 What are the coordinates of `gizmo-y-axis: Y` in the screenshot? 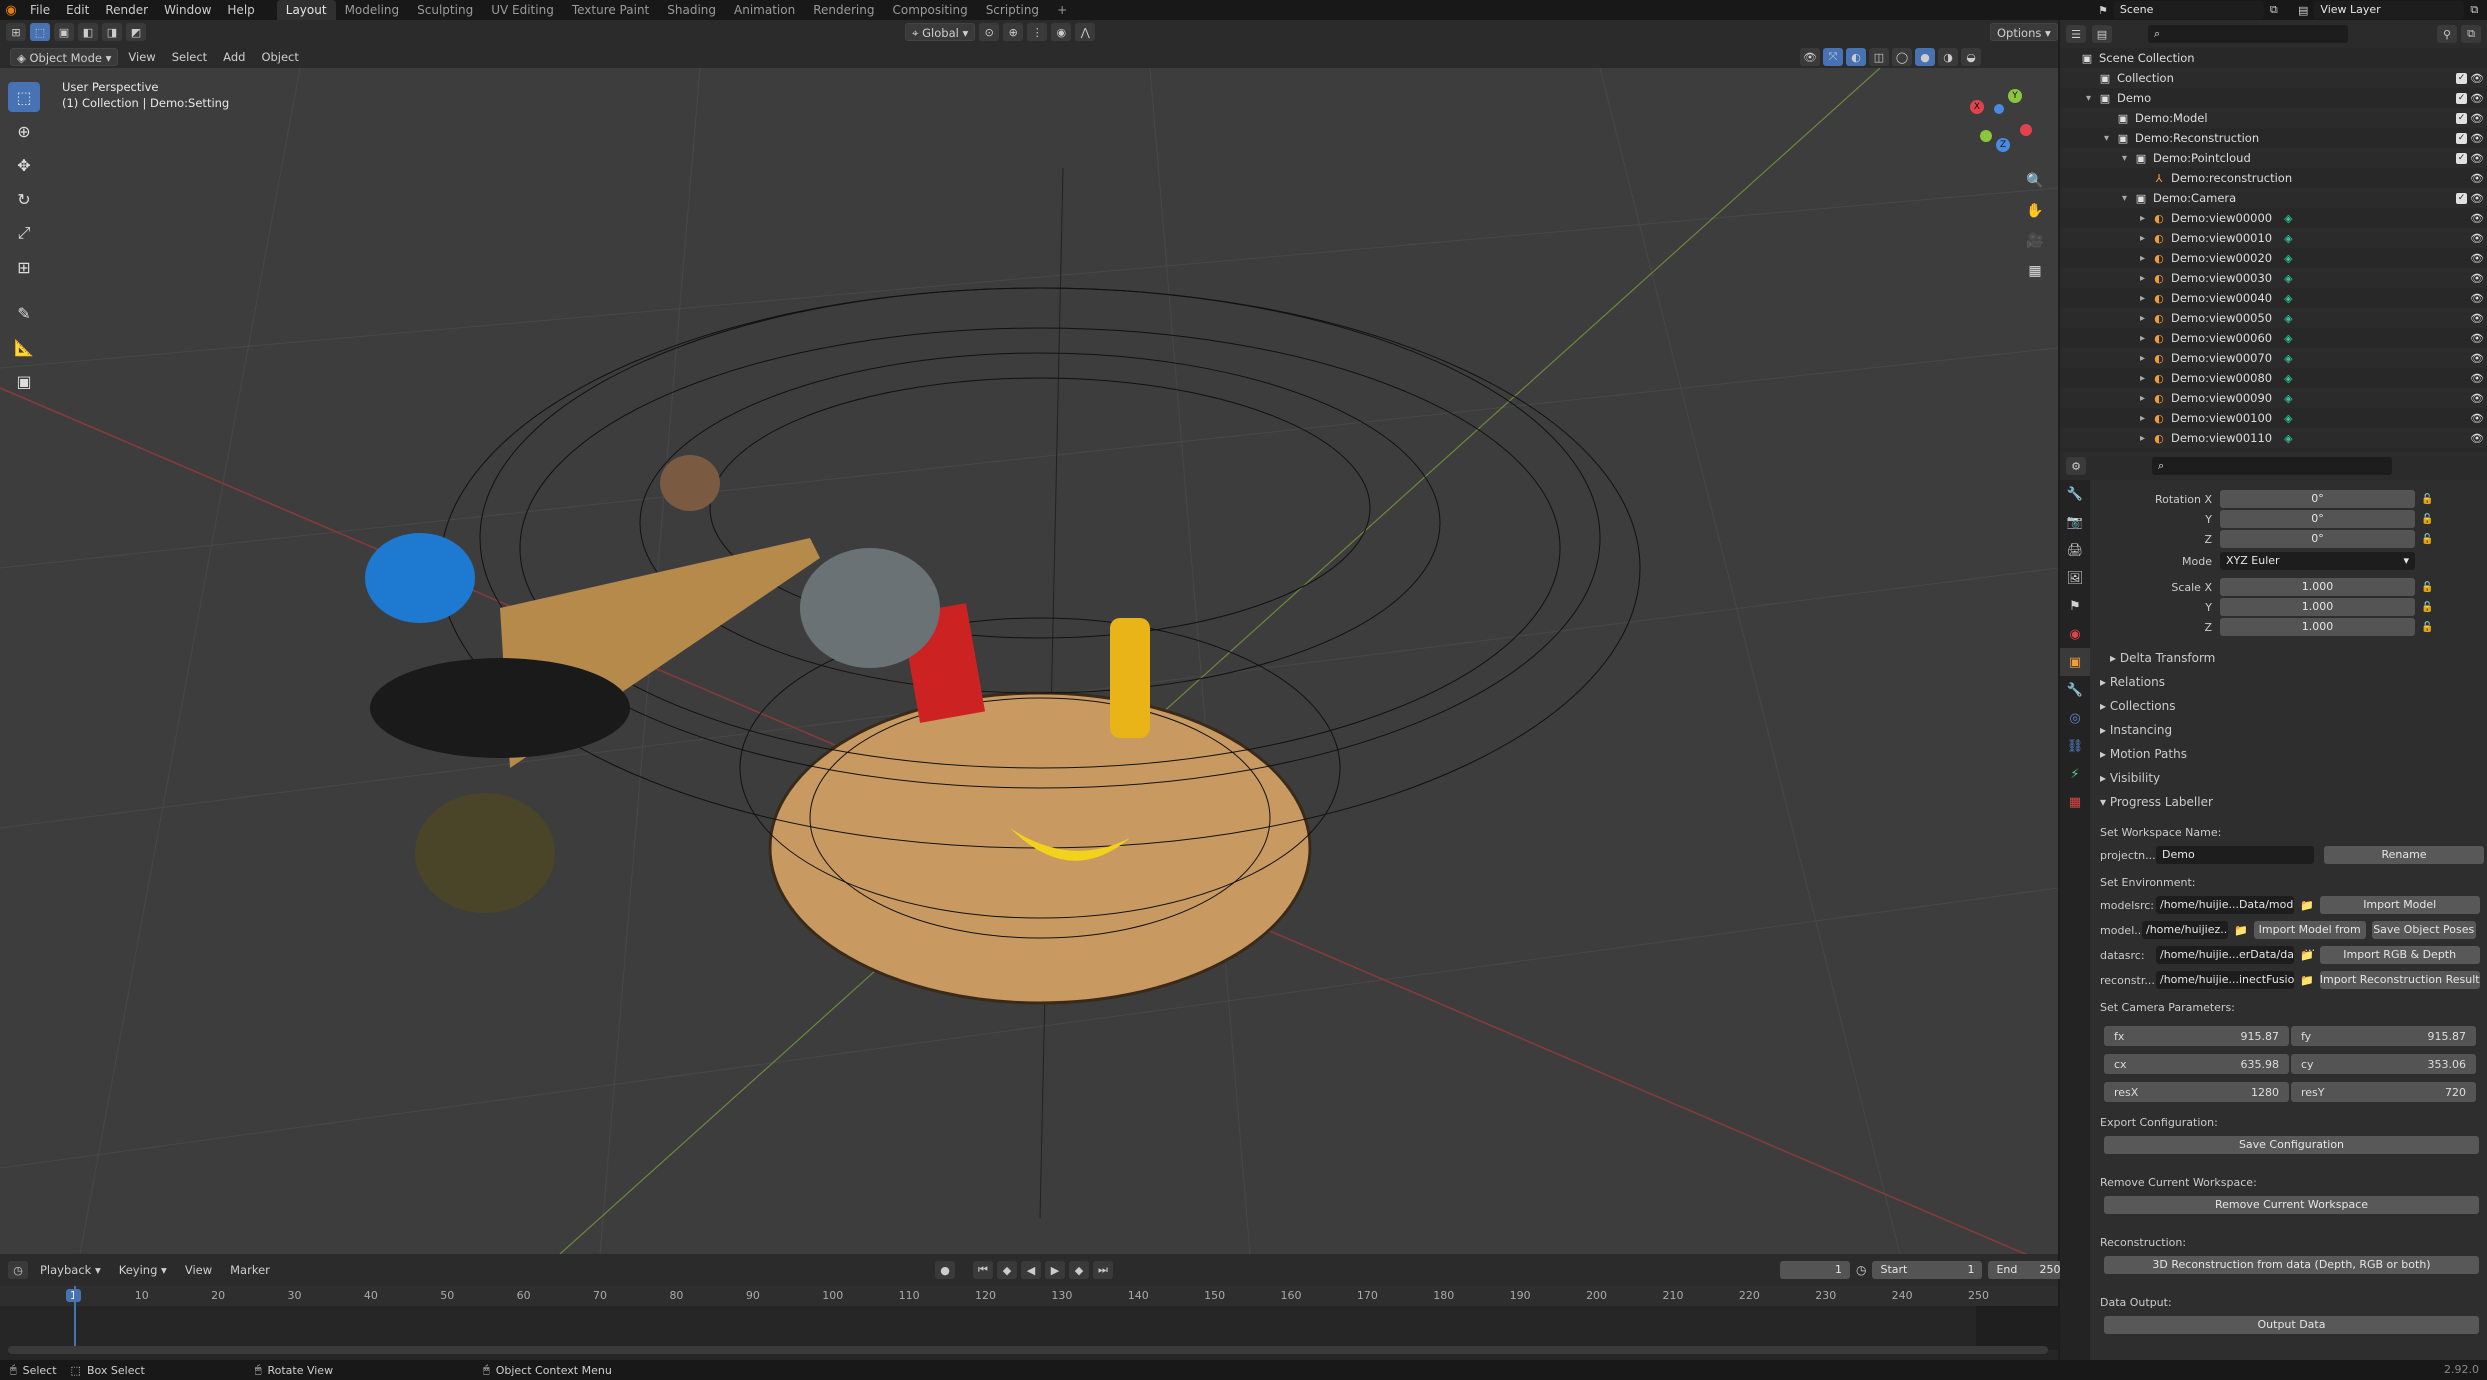 It's located at (2015, 96).